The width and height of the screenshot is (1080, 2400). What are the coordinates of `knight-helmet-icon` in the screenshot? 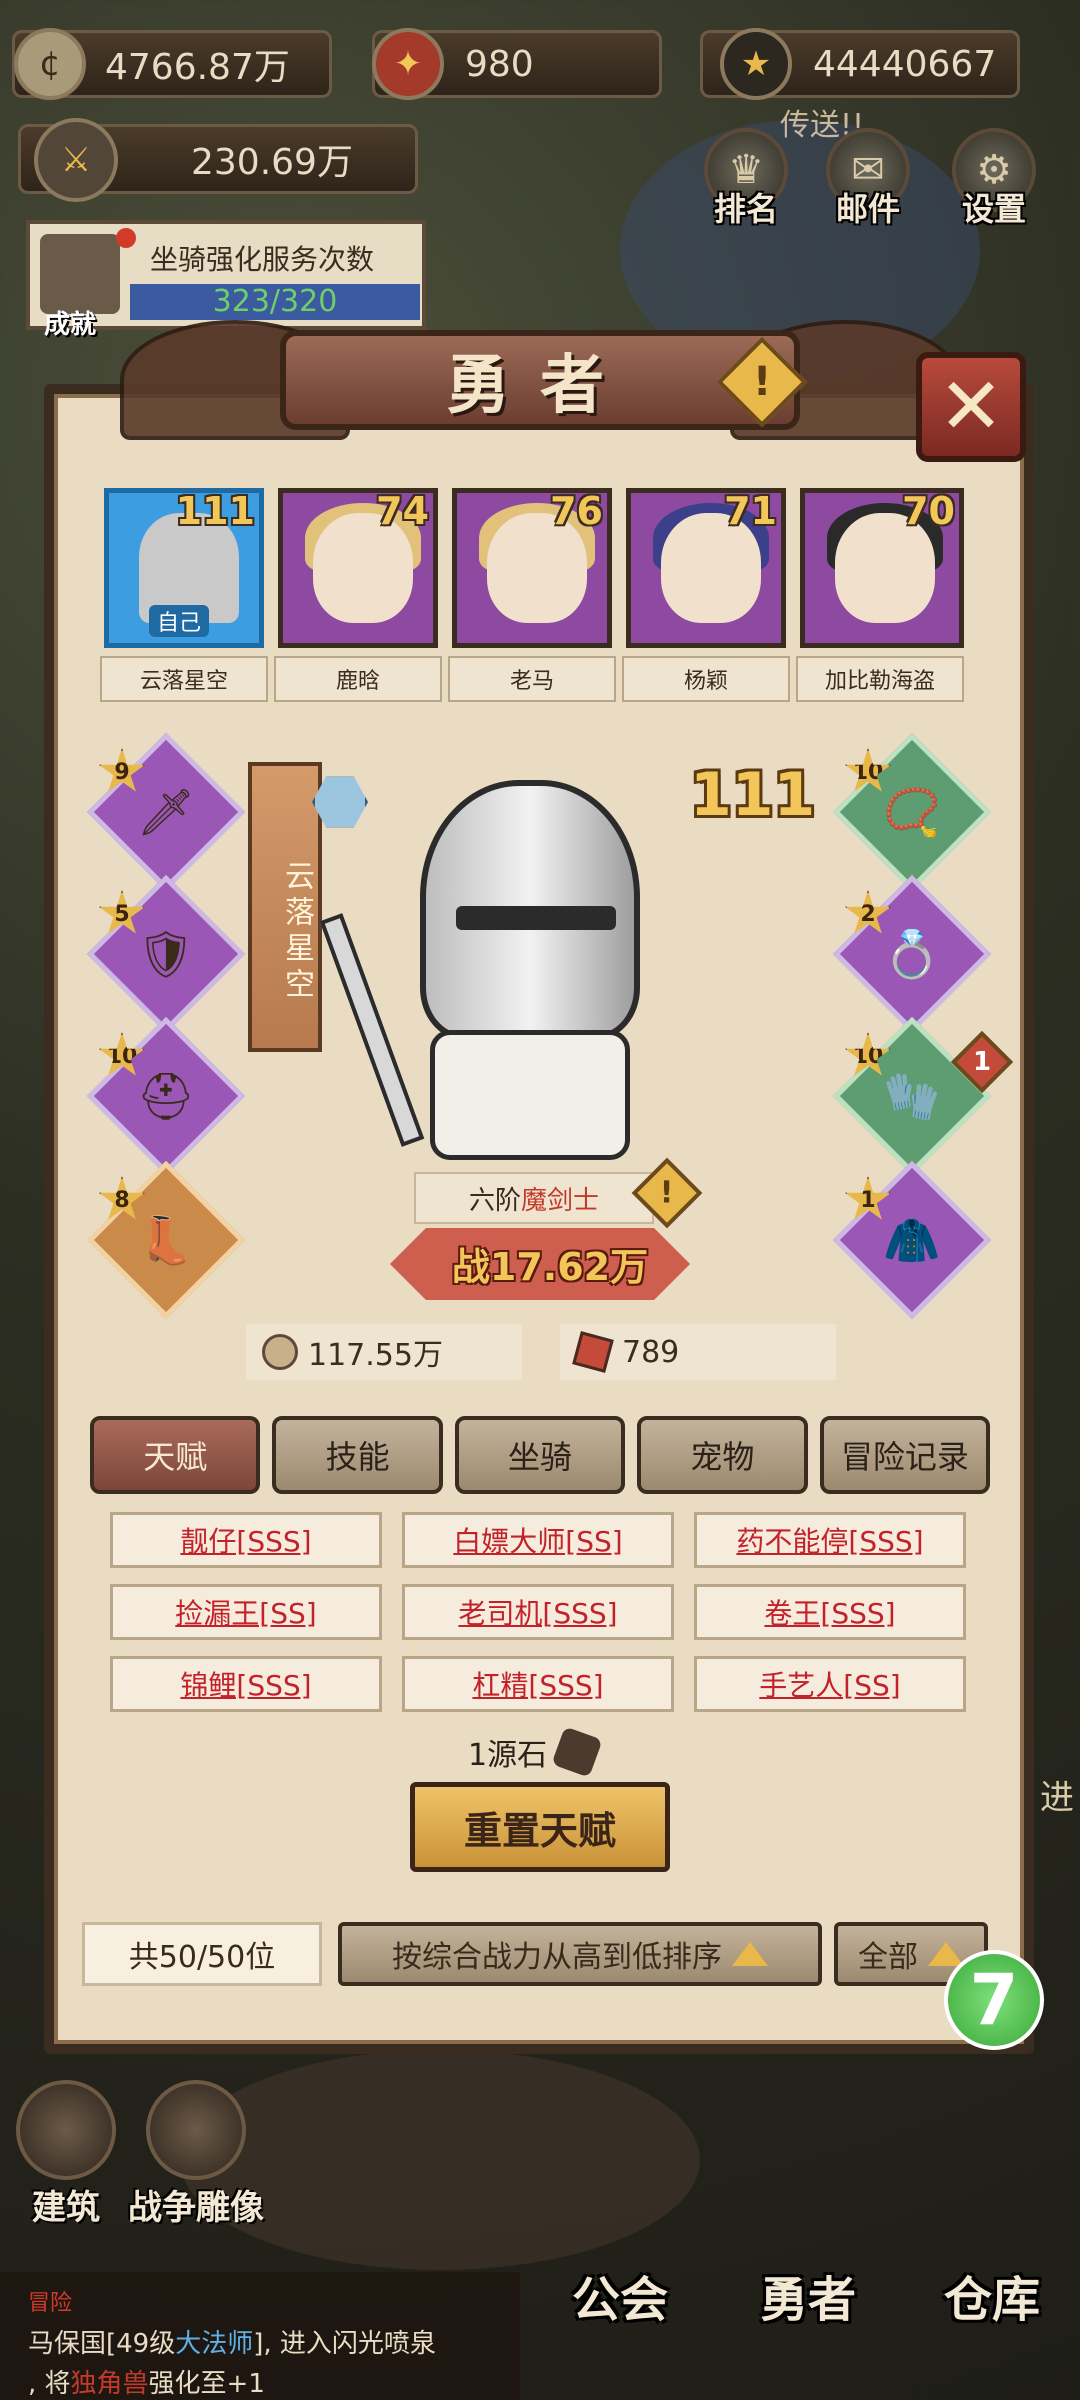 It's located at (530, 910).